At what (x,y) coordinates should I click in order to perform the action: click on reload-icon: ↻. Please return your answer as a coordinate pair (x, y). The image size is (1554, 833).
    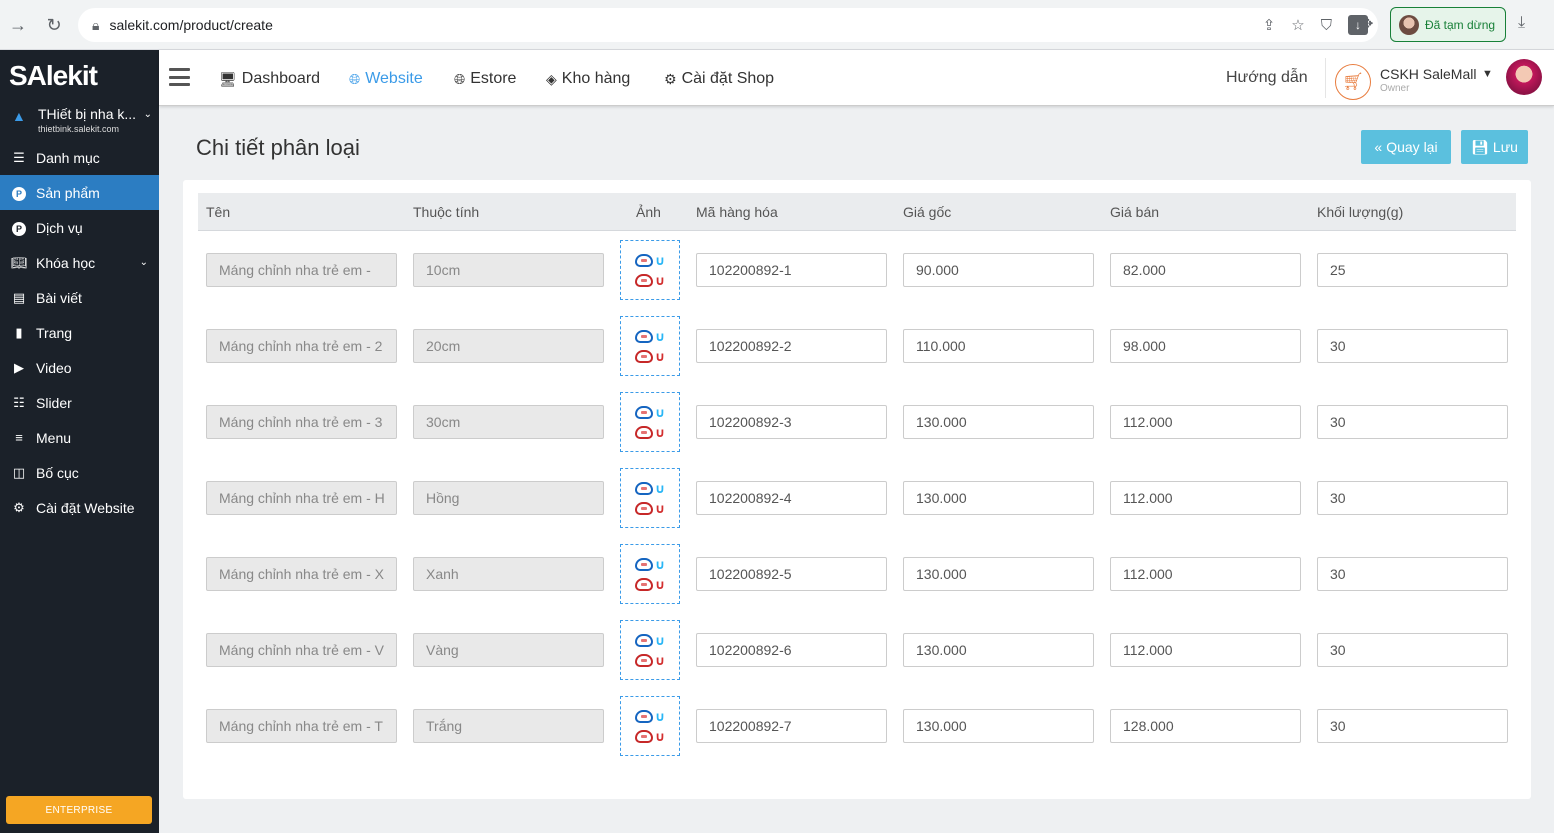
    Looking at the image, I should click on (54, 25).